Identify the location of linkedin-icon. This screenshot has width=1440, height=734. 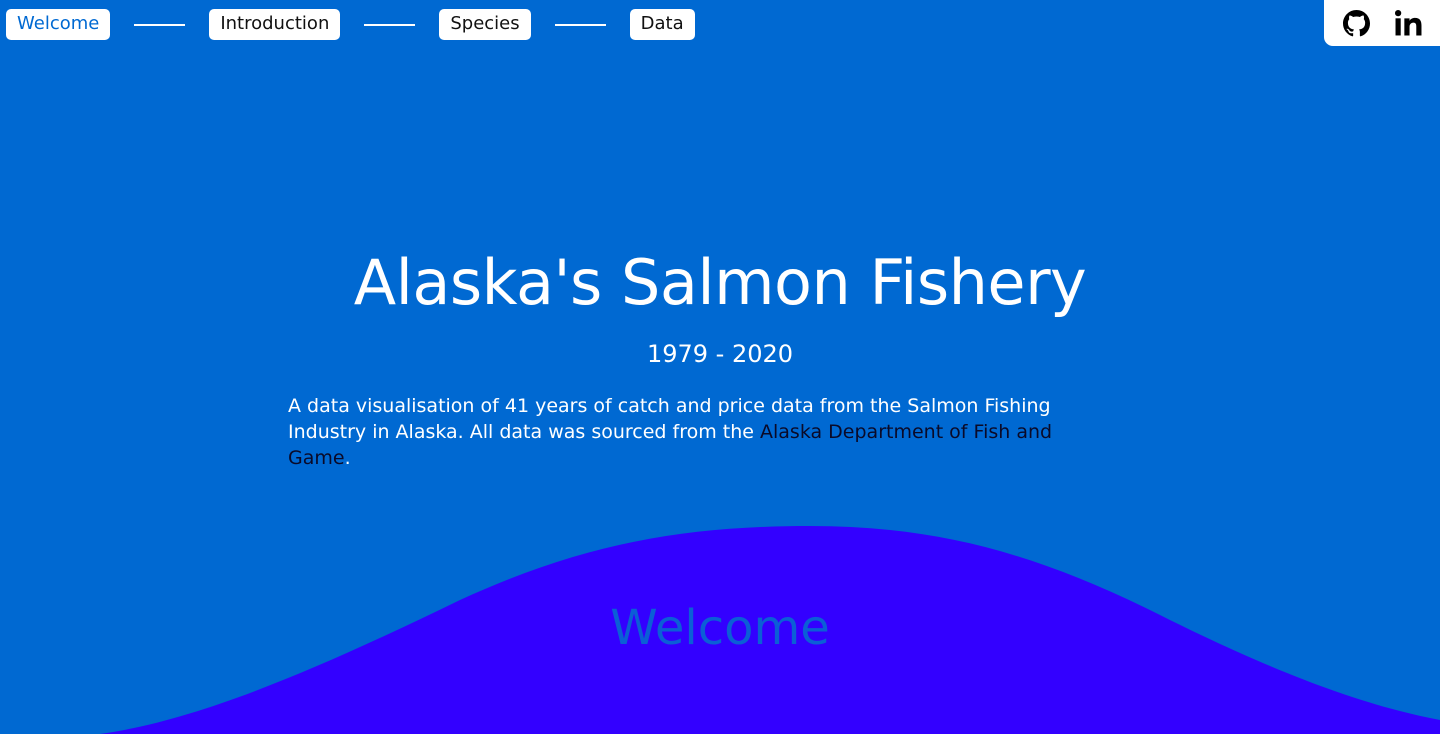
(1408, 23).